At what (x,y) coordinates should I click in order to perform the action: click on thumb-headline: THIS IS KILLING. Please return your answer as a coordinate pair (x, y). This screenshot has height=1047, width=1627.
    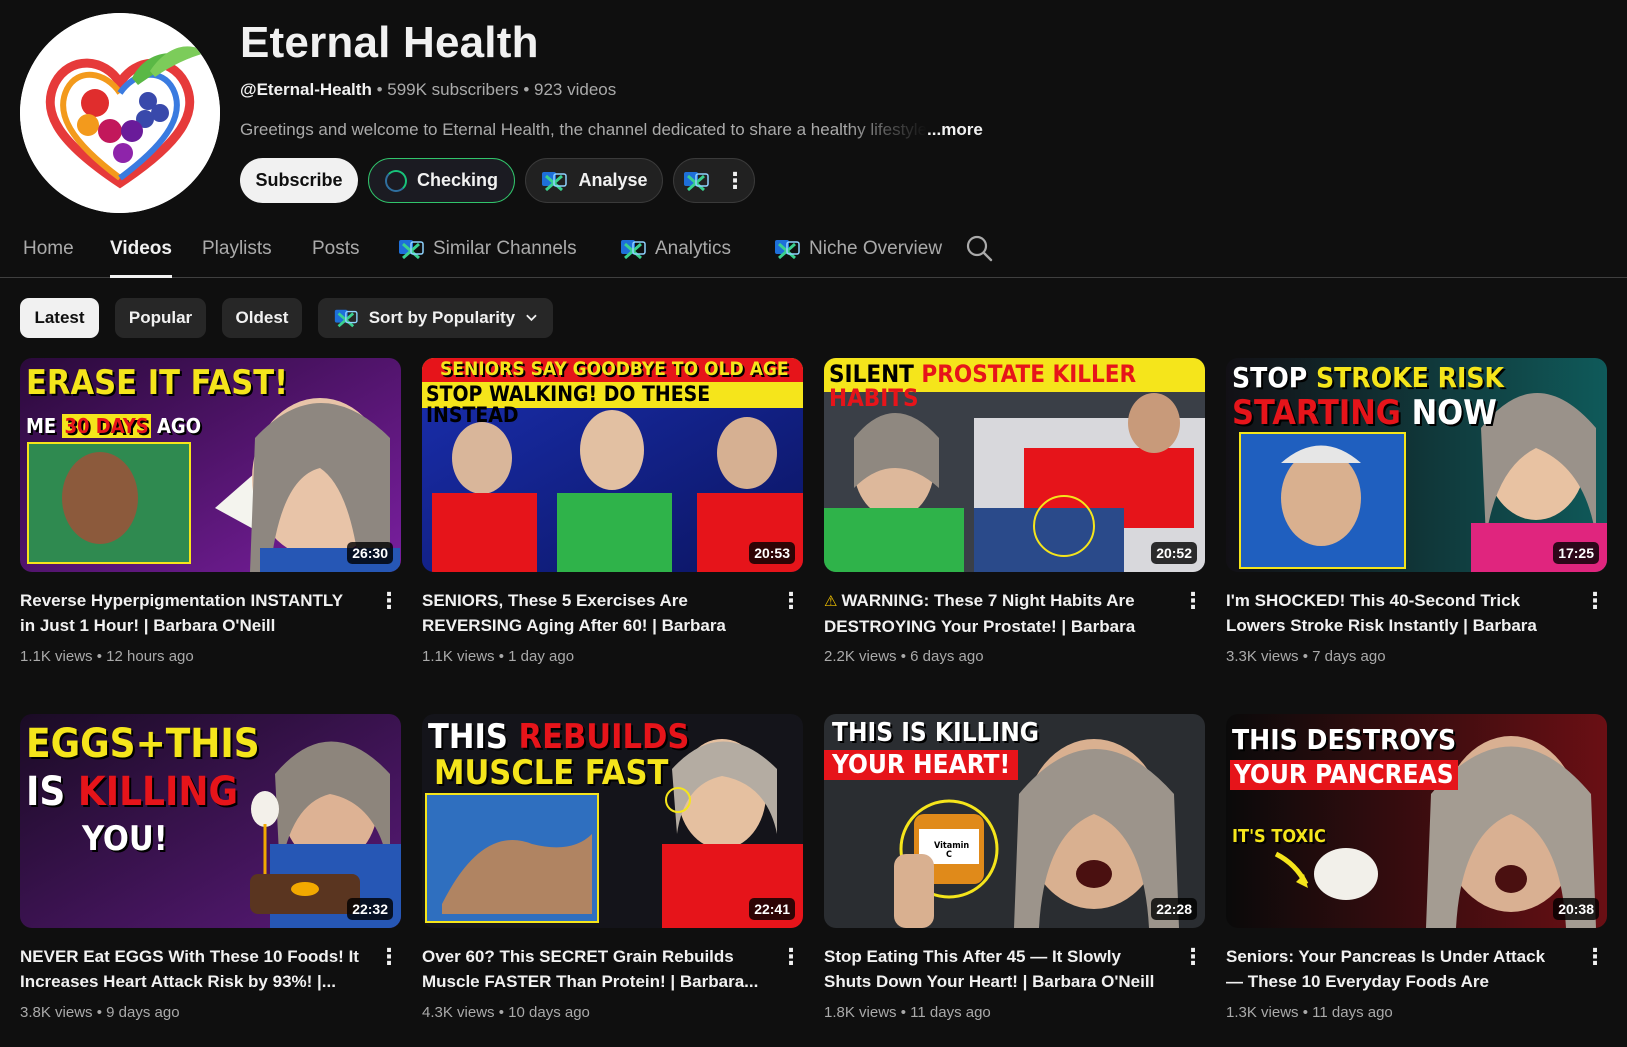
    Looking at the image, I should click on (935, 733).